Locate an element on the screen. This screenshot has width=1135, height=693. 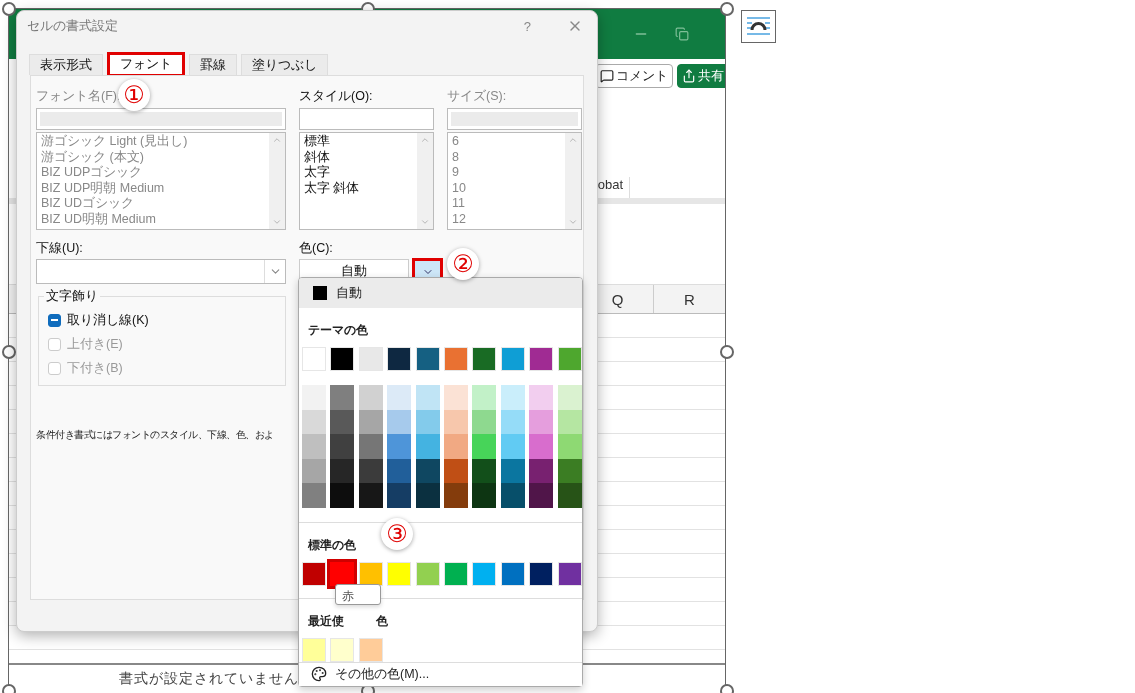
underline-dropdown is located at coordinates (161, 271).